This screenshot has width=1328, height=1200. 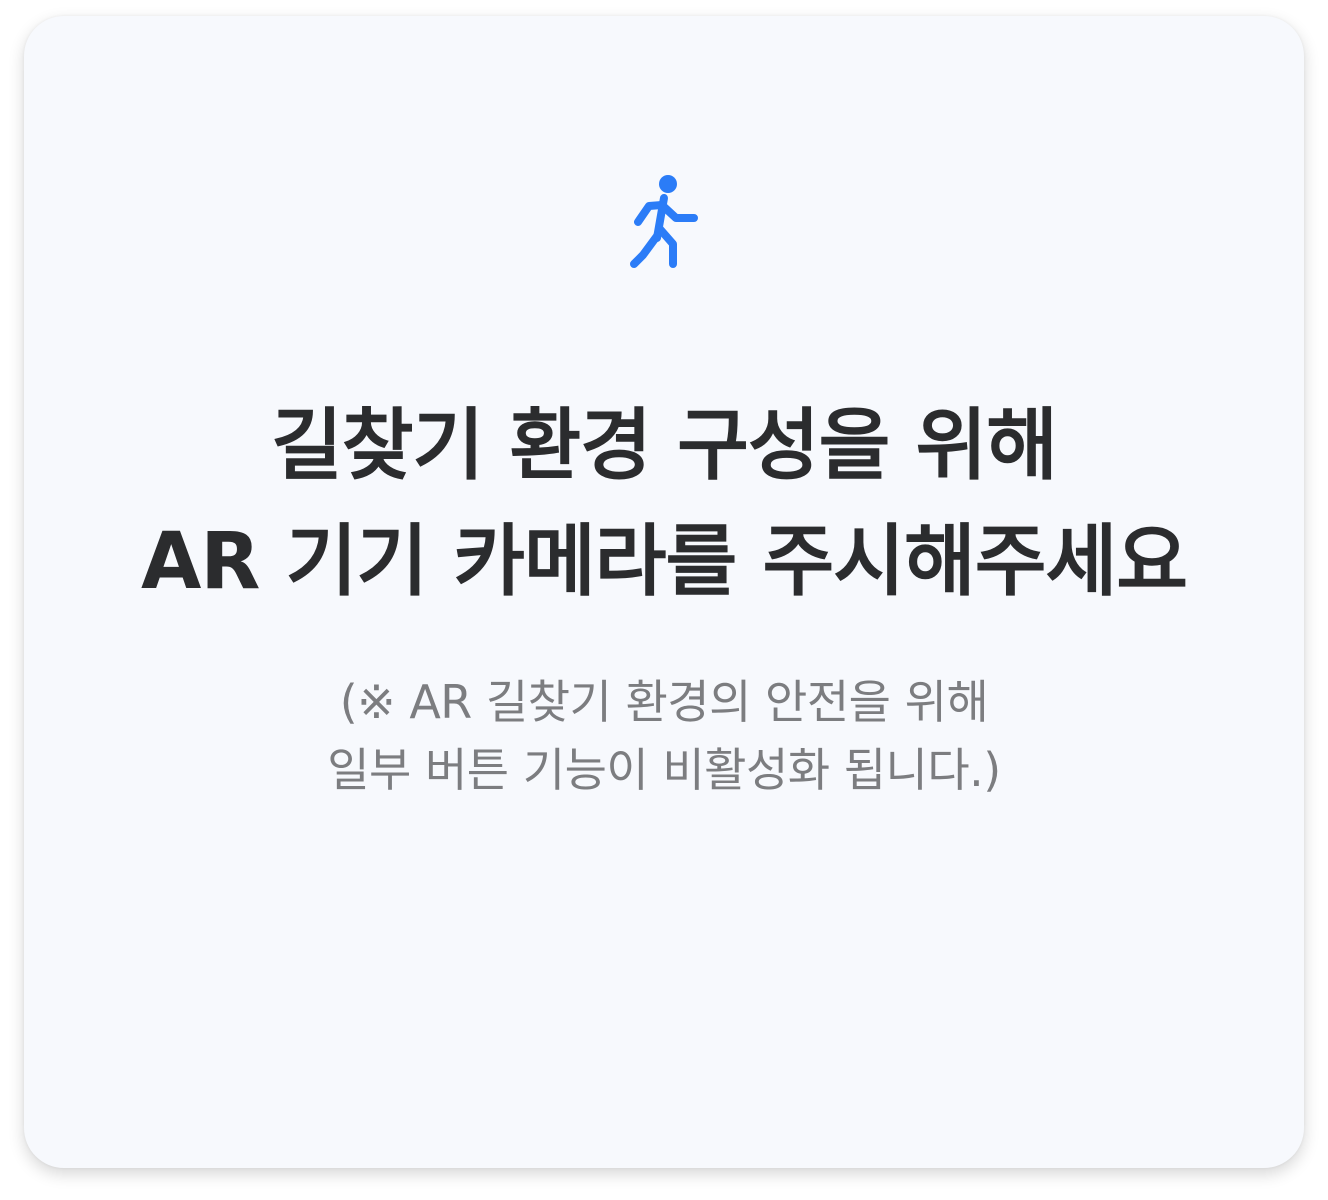 What do you see at coordinates (664, 562) in the screenshot?
I see `title-line-2: AR 기기 카메라를 주시해주세요` at bounding box center [664, 562].